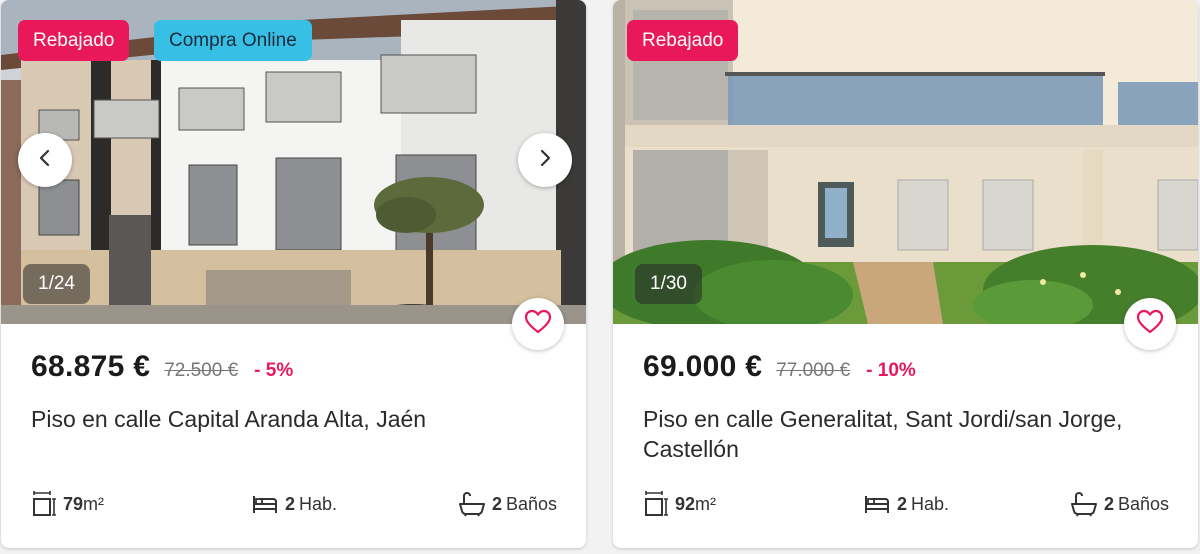  What do you see at coordinates (891, 370) in the screenshot?
I see `discount-percent: - 10%` at bounding box center [891, 370].